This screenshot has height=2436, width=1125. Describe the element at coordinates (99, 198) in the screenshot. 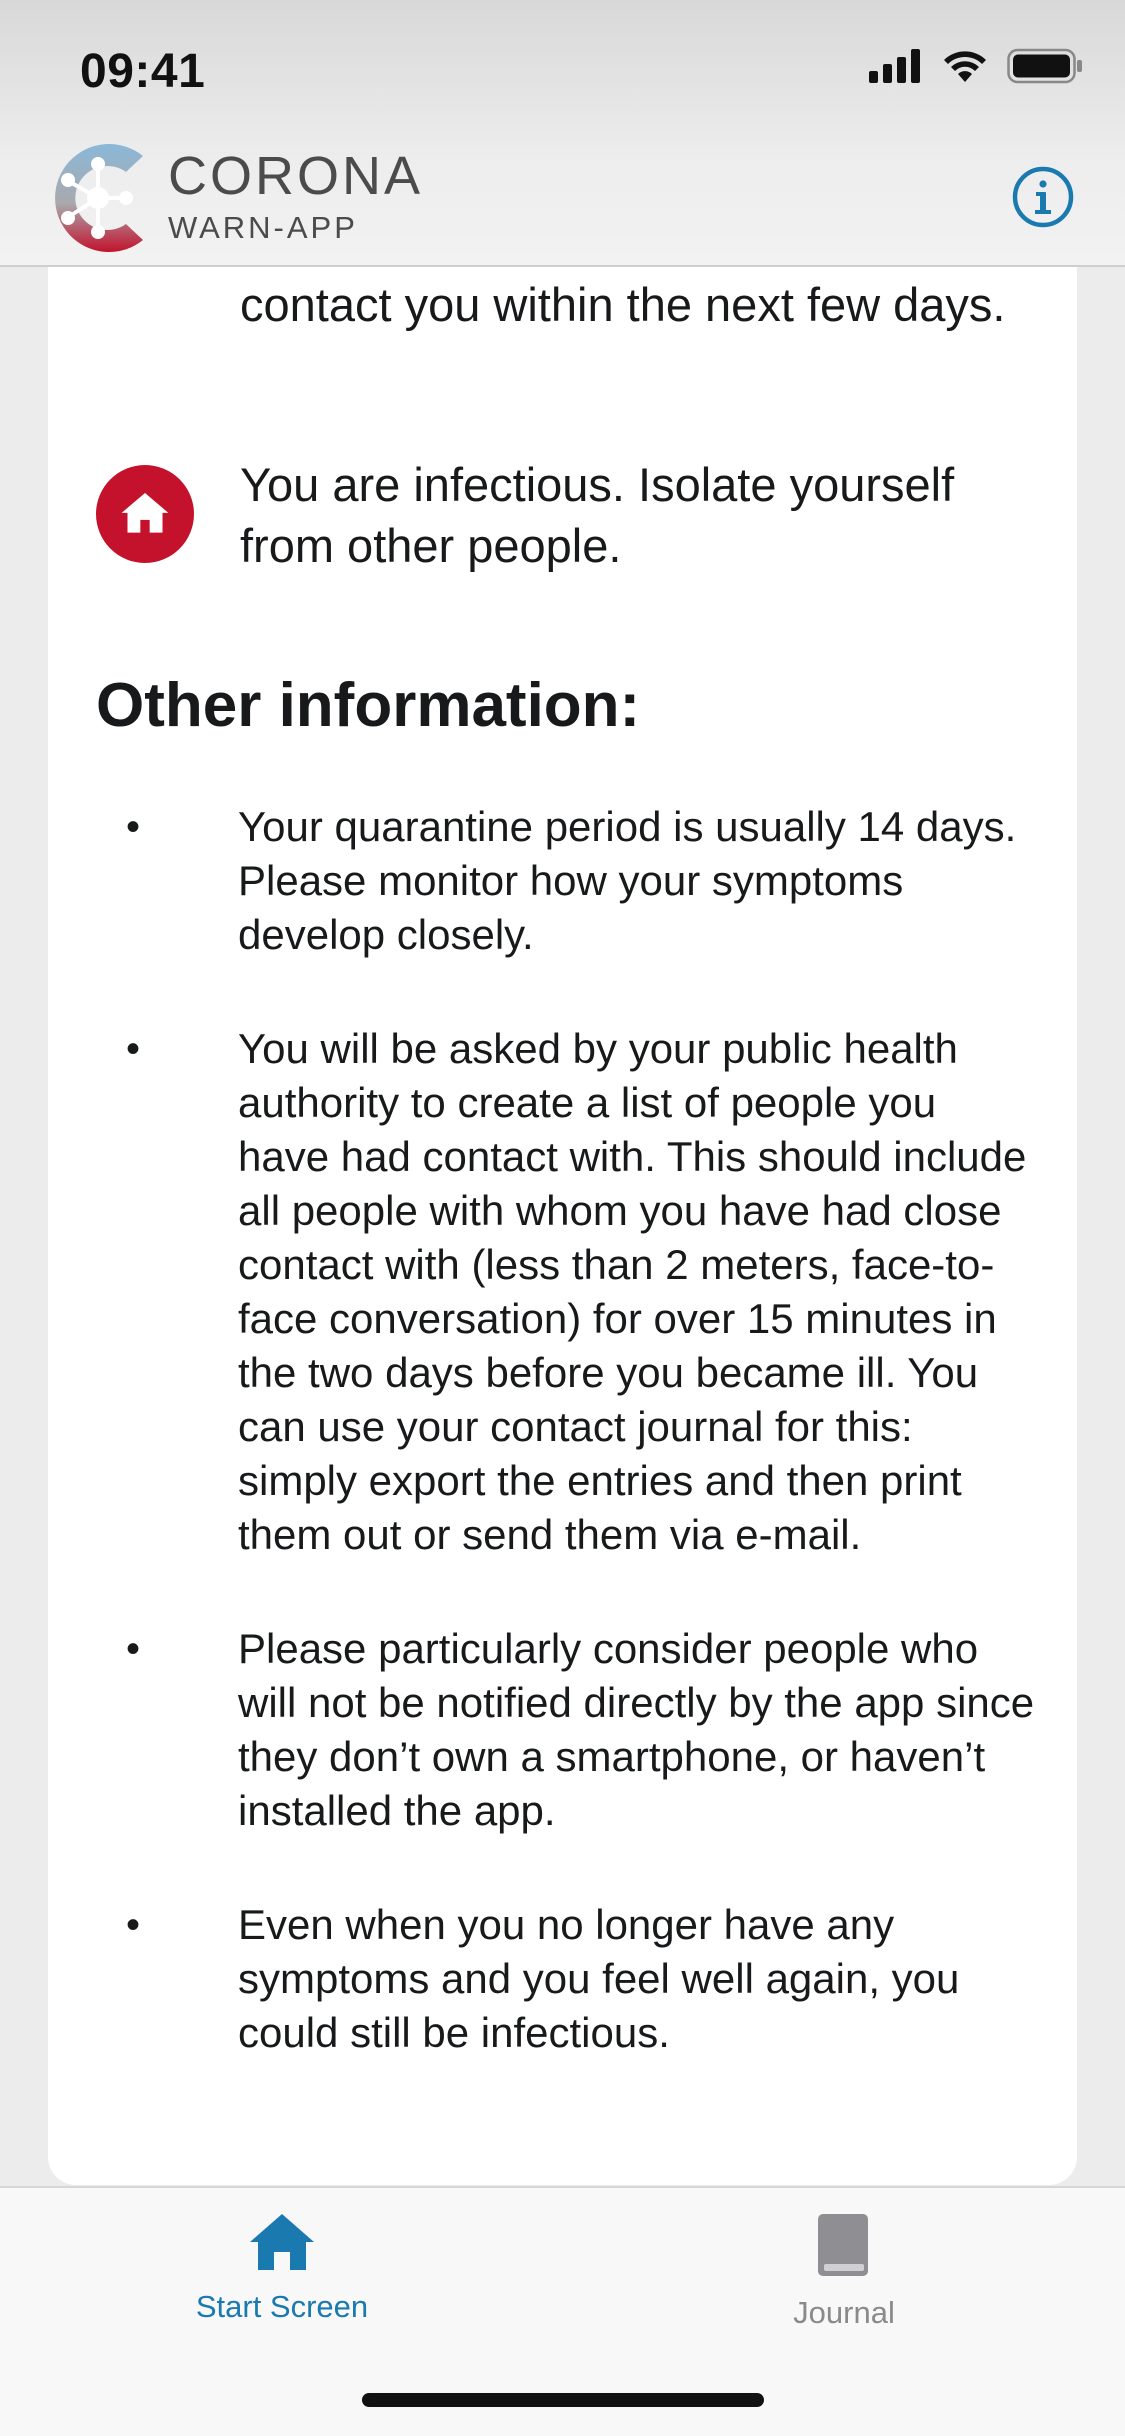

I see `corona-warn-app-logo` at that location.